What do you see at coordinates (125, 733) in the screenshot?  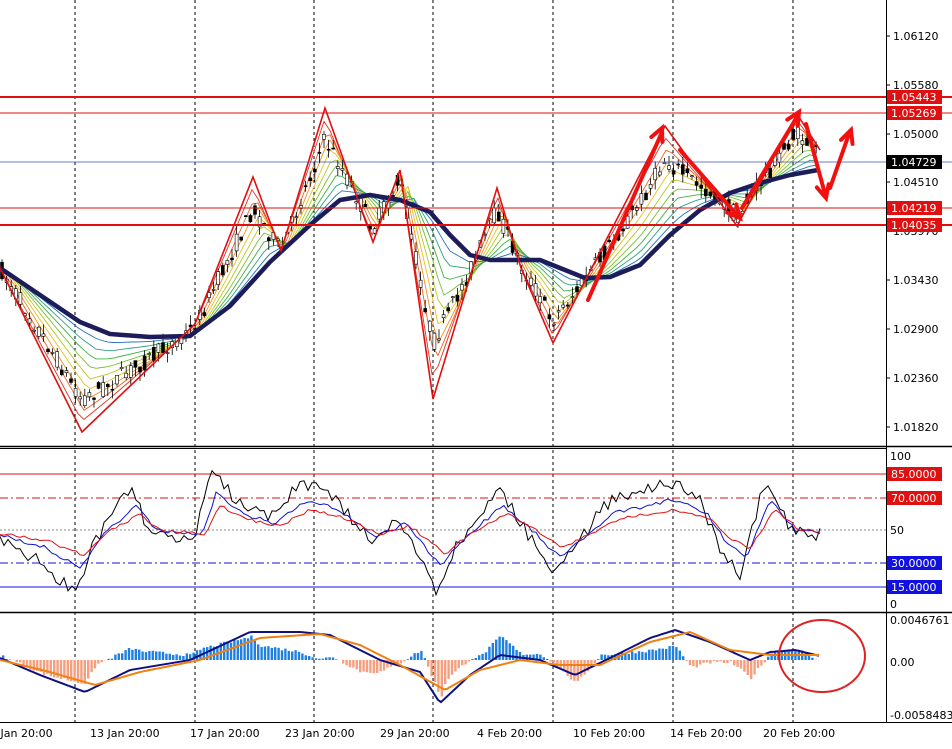 I see `time-label: 13 Jan 20:00` at bounding box center [125, 733].